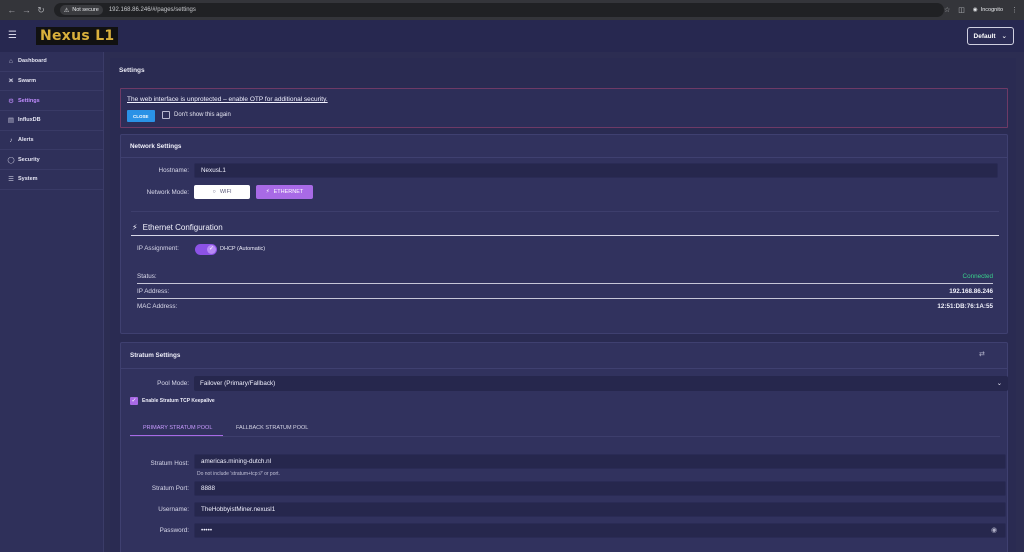  Describe the element at coordinates (600, 461) in the screenshot. I see `stratum-host-input: americas.mining-dutch.nl` at that location.